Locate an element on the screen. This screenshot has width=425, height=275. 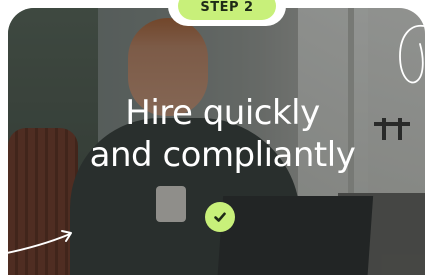
step-badge: STEP 2 is located at coordinates (227, 10).